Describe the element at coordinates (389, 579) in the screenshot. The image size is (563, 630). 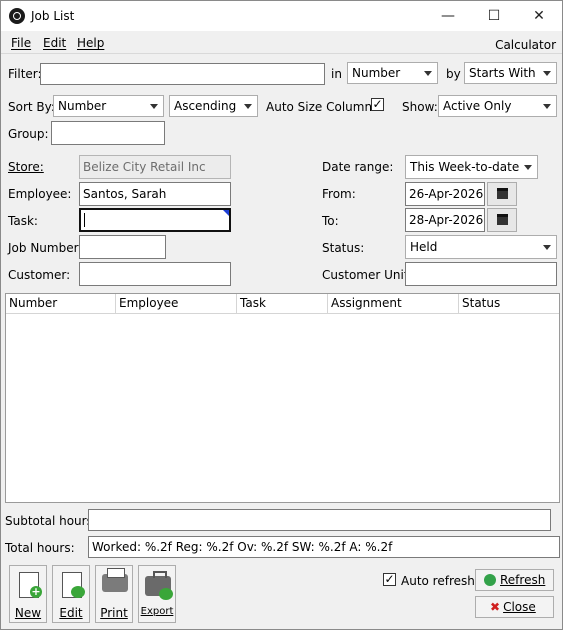
I see `auto-refresh-checkbox: ✓` at that location.